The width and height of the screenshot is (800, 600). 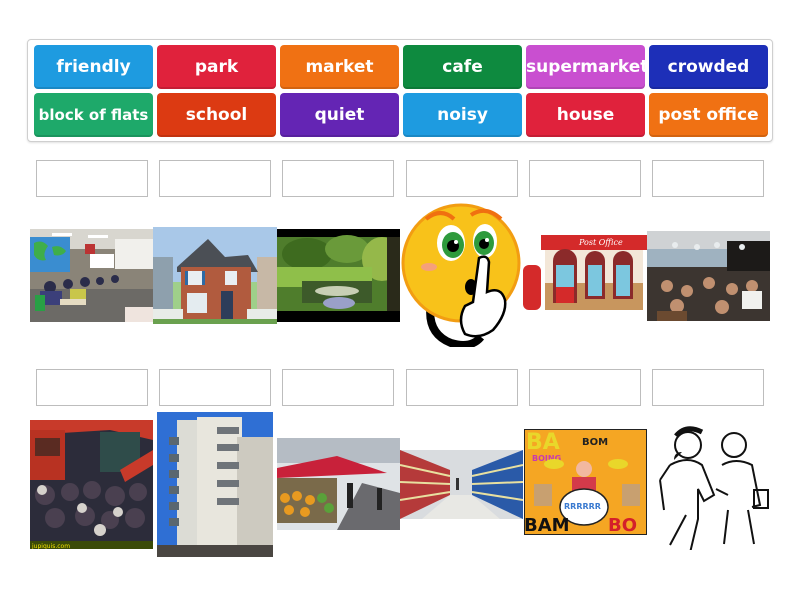 What do you see at coordinates (93, 115) in the screenshot?
I see `tile-block-of-flats: block of flats` at bounding box center [93, 115].